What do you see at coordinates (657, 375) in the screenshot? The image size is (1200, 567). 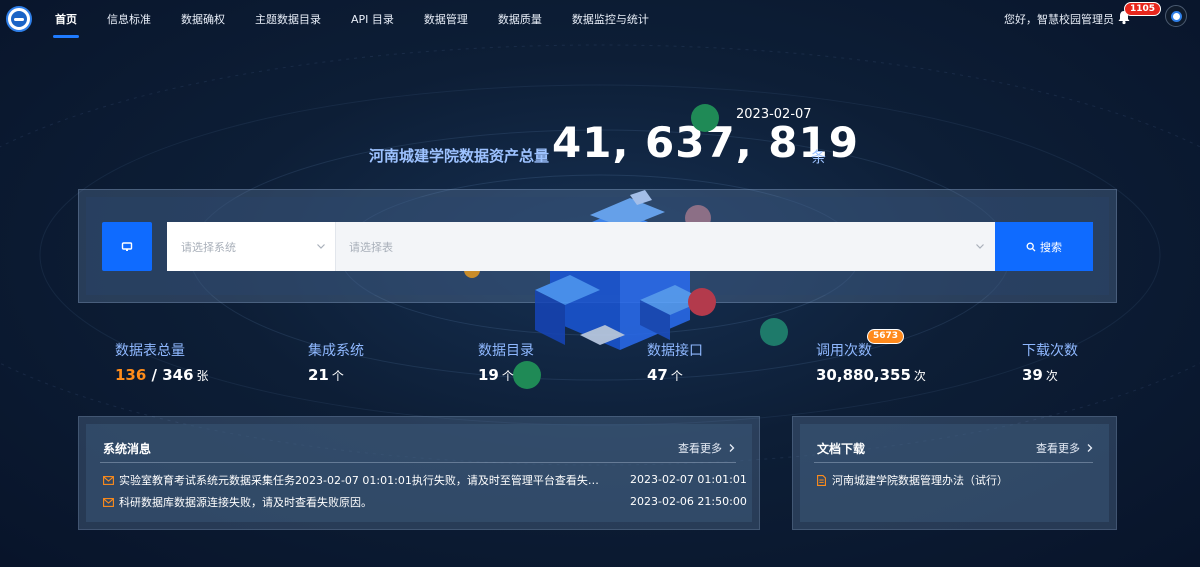 I see `stat-number: 47` at bounding box center [657, 375].